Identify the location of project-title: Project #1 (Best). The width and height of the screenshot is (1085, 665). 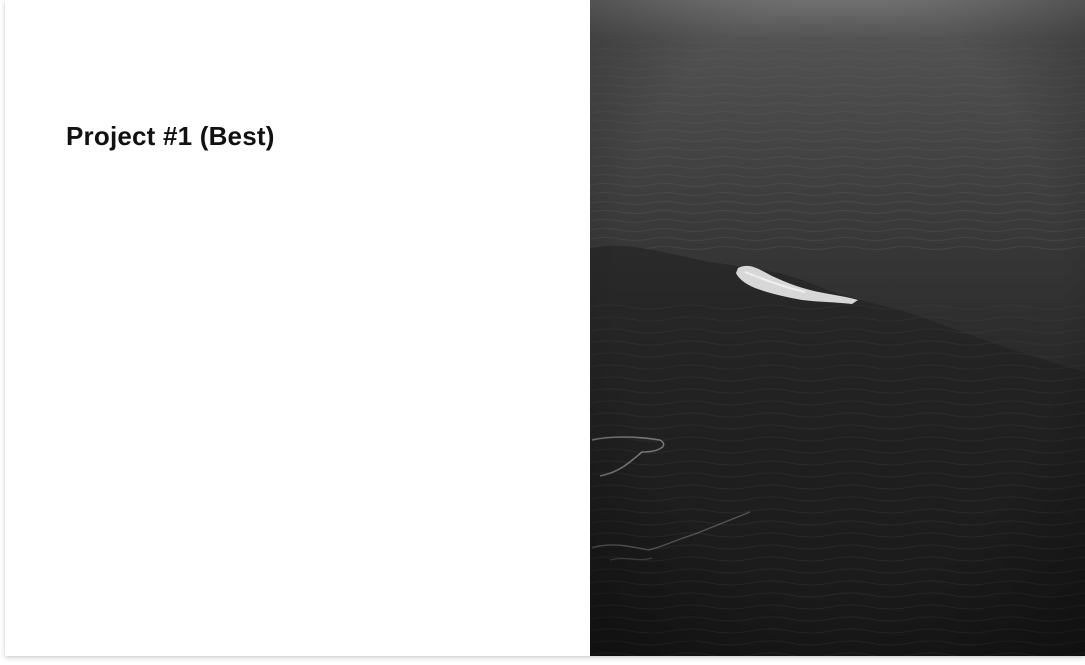
(170, 136).